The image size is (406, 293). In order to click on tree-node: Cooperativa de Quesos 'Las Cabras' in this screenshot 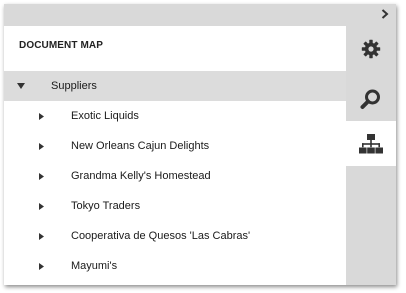, I will do `click(175, 236)`.